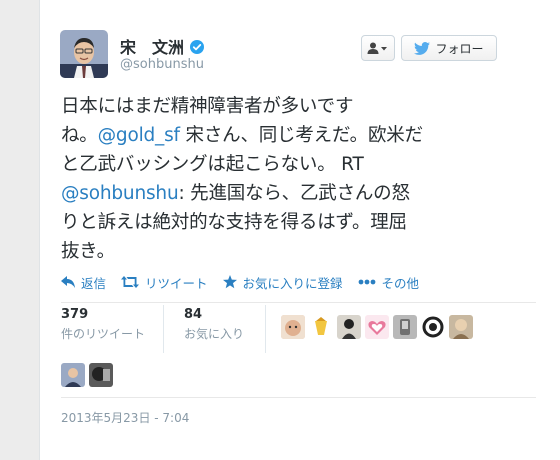 Image resolution: width=560 pixels, height=460 pixels. Describe the element at coordinates (214, 334) in the screenshot. I see `favorite-count-label: お気に入り` at that location.